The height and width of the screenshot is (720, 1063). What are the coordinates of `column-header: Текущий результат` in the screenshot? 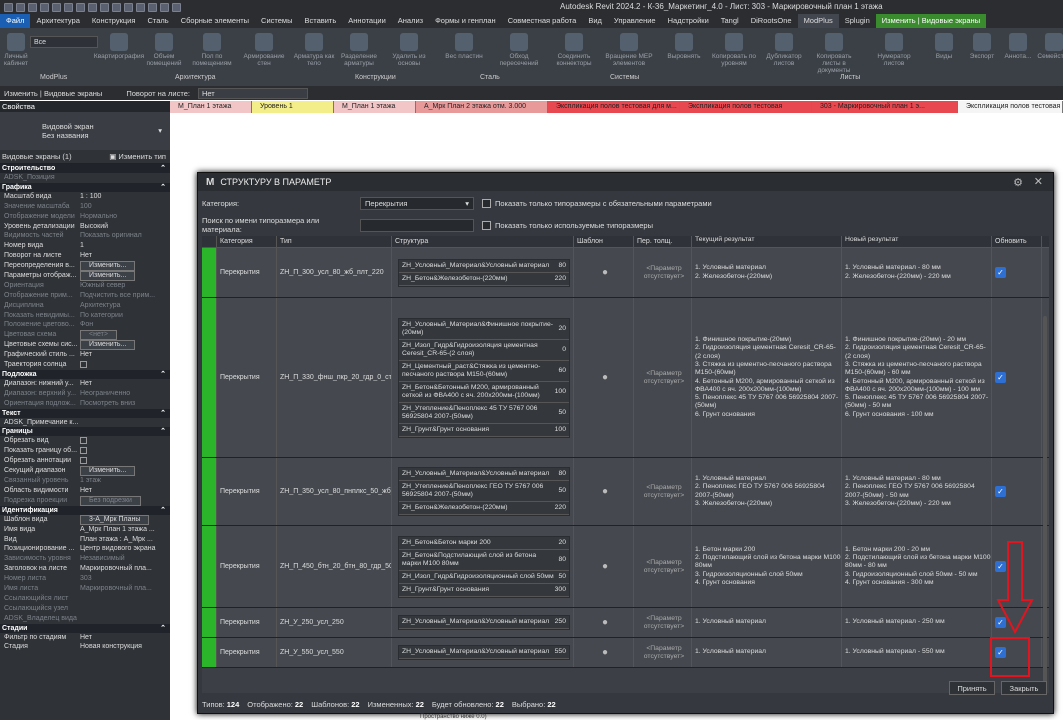 It's located at (767, 241).